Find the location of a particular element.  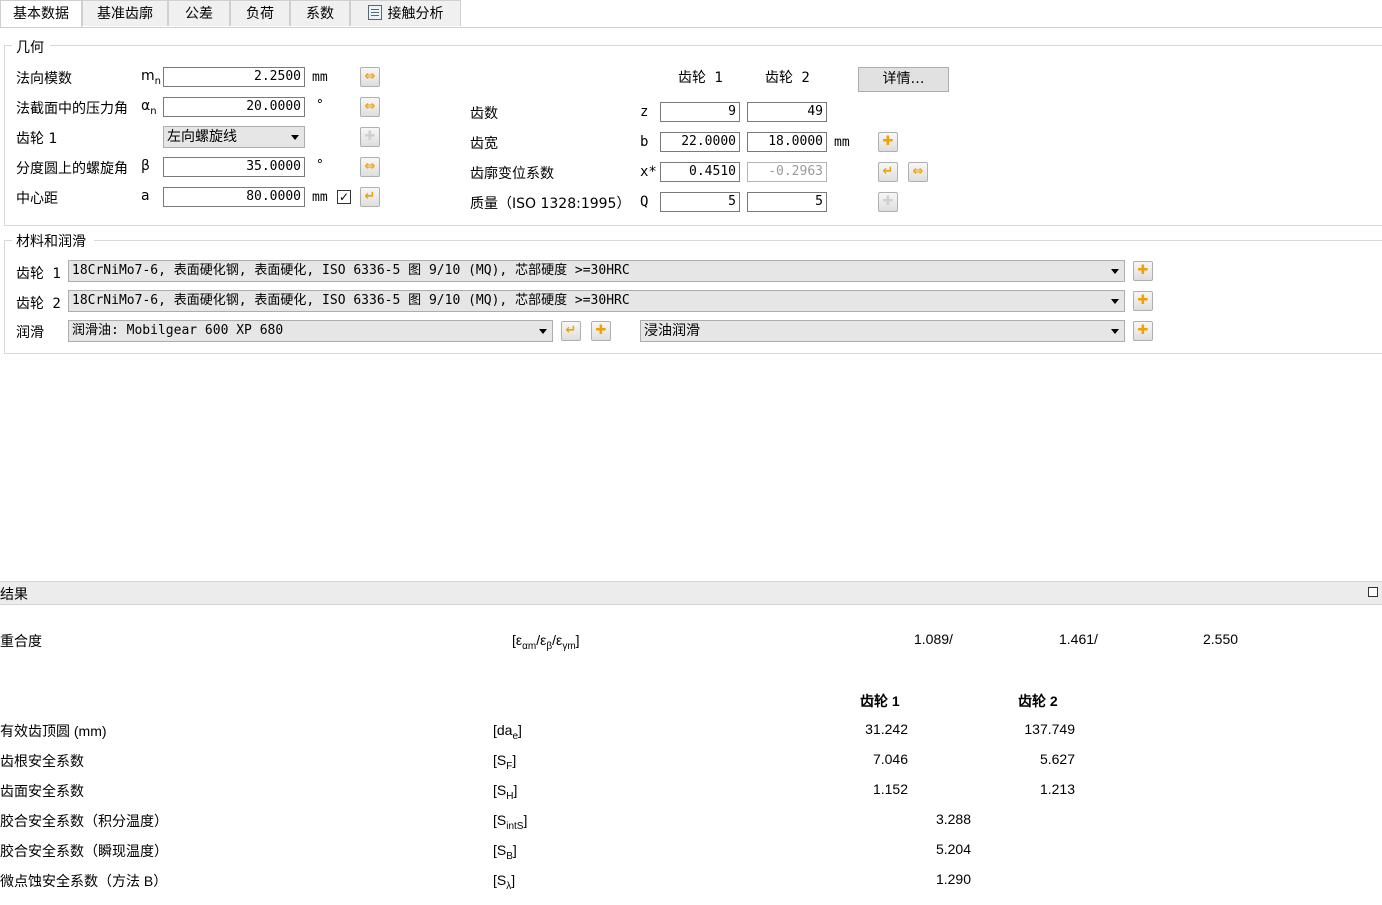

flank-safety-gear2: 1.213 is located at coordinates (1057, 789).